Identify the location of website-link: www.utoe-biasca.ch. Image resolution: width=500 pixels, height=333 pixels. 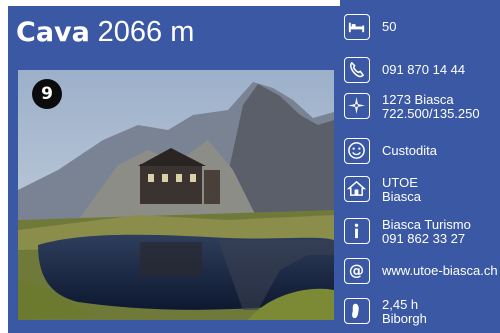
(440, 271).